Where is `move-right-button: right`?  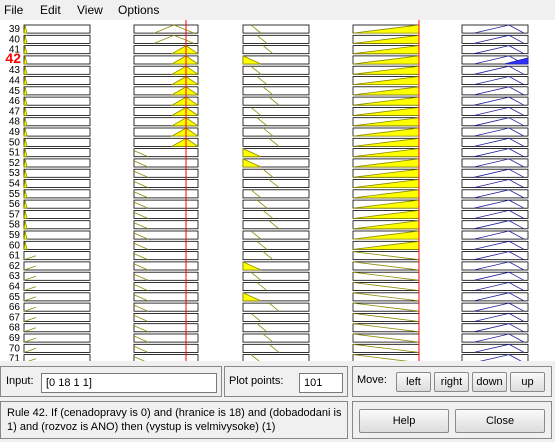
move-right-button: right is located at coordinates (451, 382).